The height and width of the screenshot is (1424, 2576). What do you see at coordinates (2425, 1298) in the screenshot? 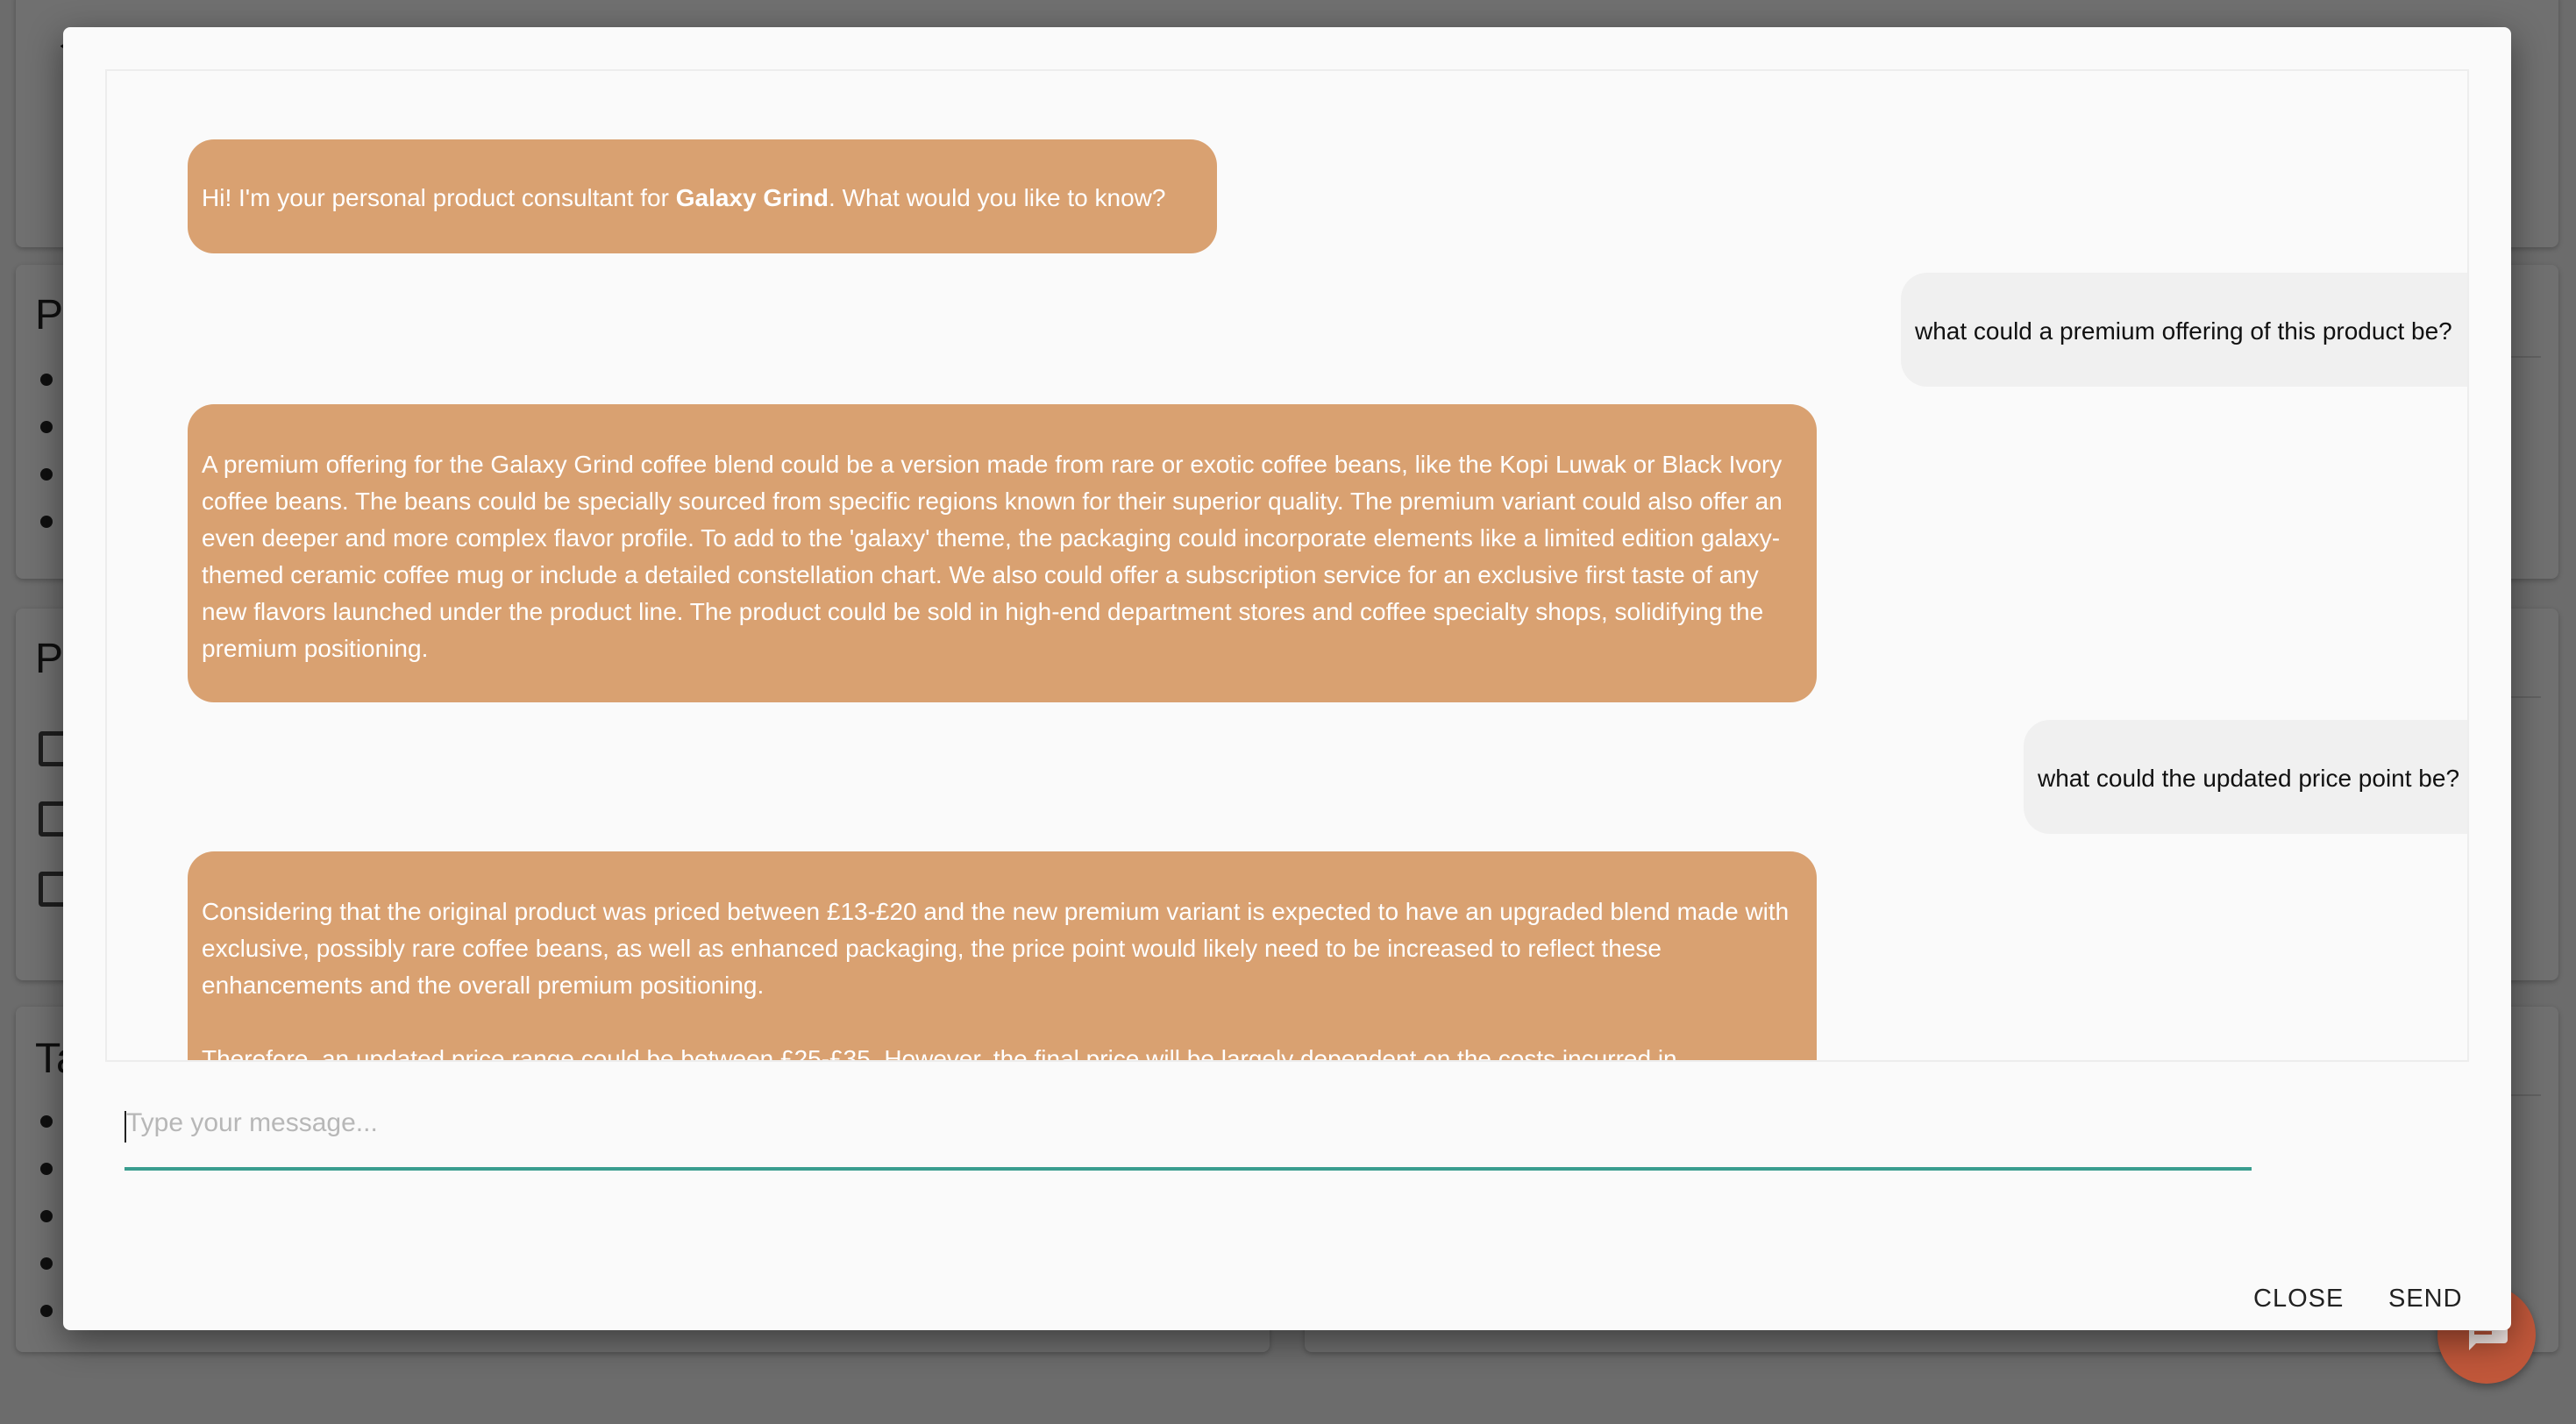
I see `send-button: SEND` at bounding box center [2425, 1298].